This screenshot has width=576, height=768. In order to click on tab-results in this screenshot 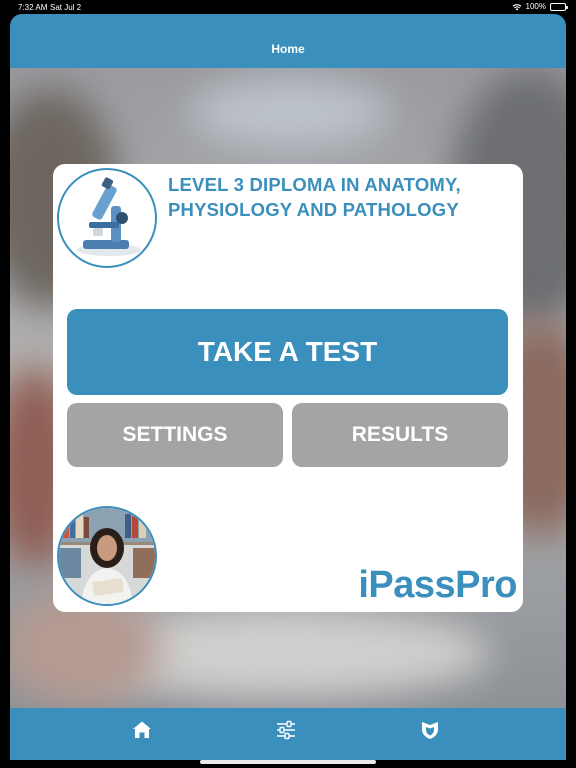, I will do `click(430, 730)`.